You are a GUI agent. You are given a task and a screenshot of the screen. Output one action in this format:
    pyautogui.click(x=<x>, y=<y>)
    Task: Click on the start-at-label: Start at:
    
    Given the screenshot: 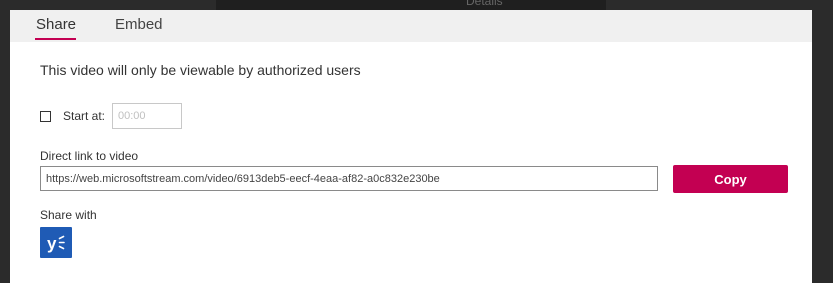 What is the action you would take?
    pyautogui.click(x=84, y=116)
    